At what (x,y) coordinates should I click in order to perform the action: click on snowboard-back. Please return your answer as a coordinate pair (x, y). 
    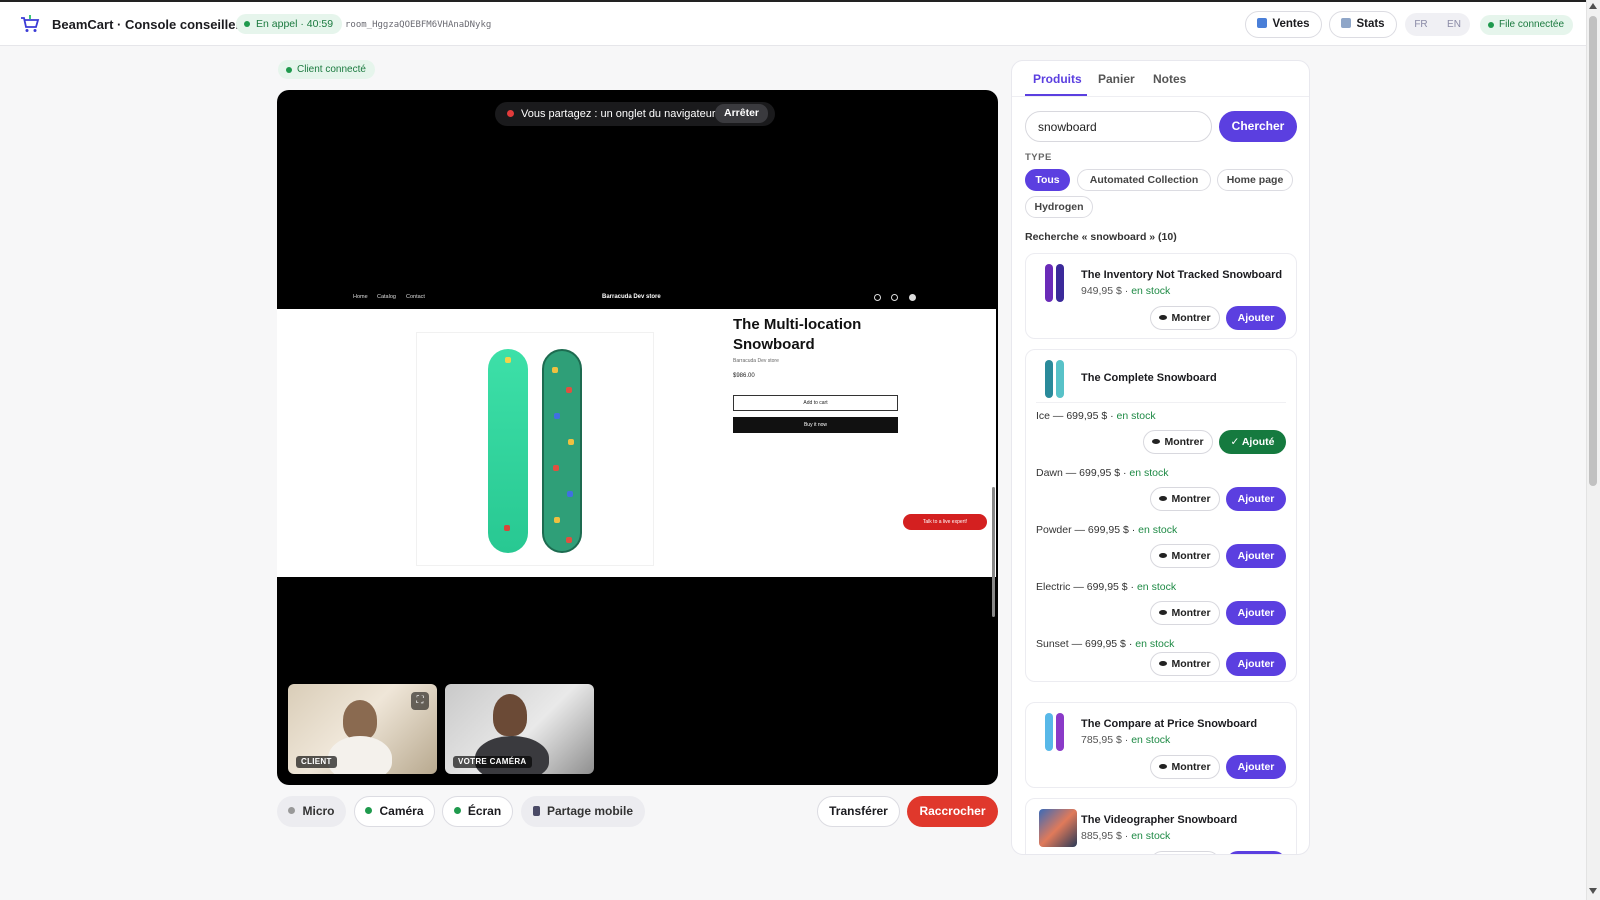
    Looking at the image, I should click on (562, 451).